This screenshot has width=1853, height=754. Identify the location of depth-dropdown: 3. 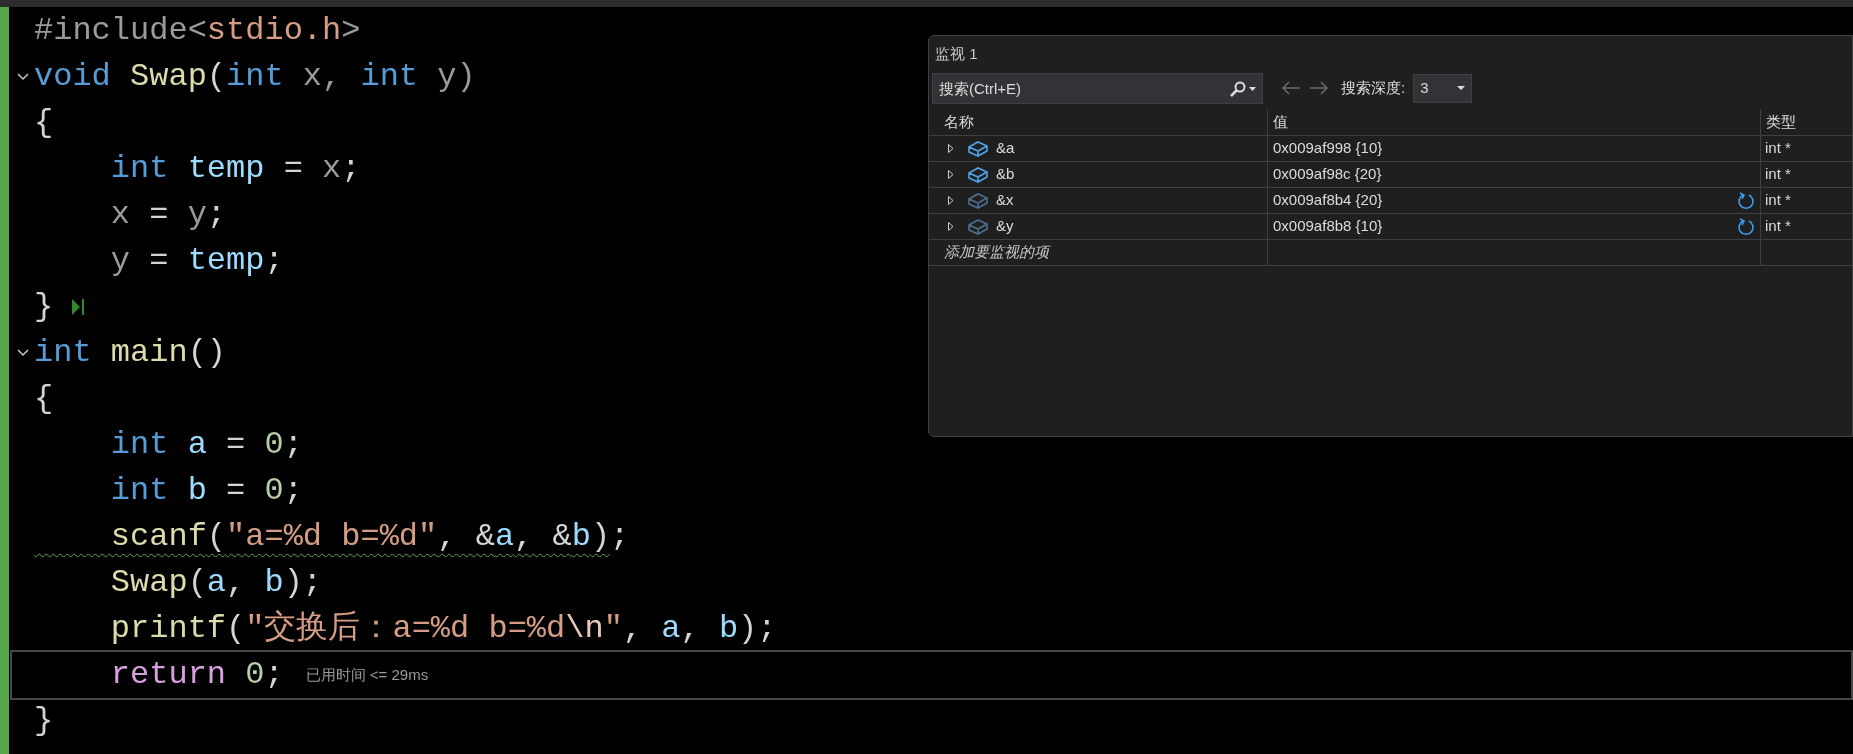
(1443, 88).